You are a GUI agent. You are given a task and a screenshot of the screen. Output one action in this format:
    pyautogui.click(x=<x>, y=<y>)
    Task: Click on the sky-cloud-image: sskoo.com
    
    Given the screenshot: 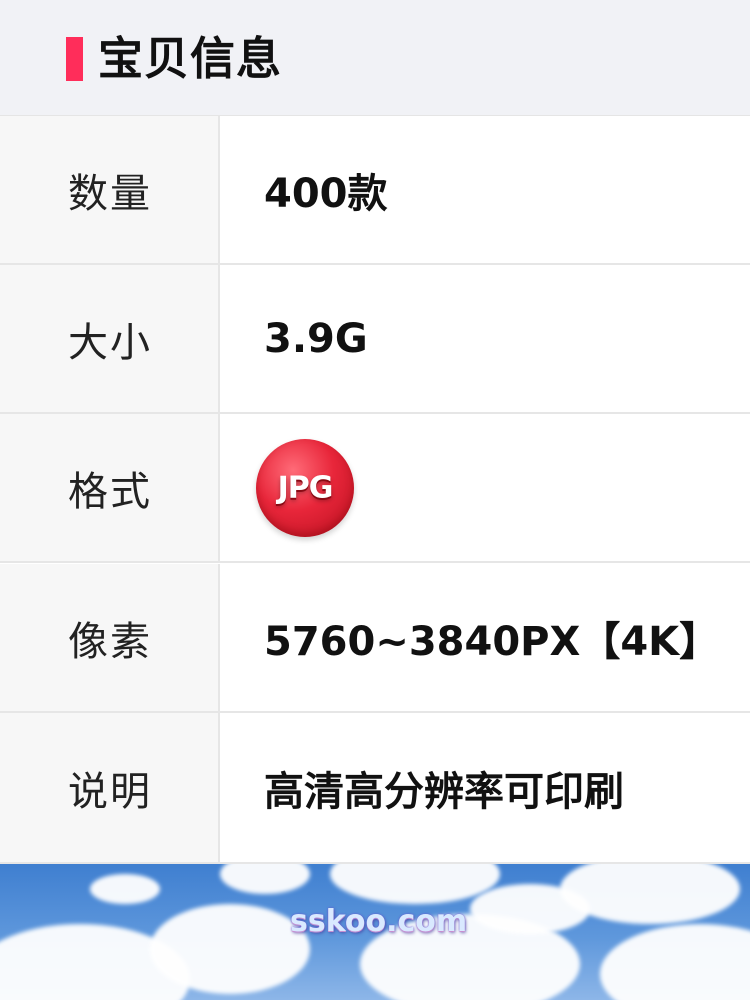 What is the action you would take?
    pyautogui.click(x=375, y=932)
    